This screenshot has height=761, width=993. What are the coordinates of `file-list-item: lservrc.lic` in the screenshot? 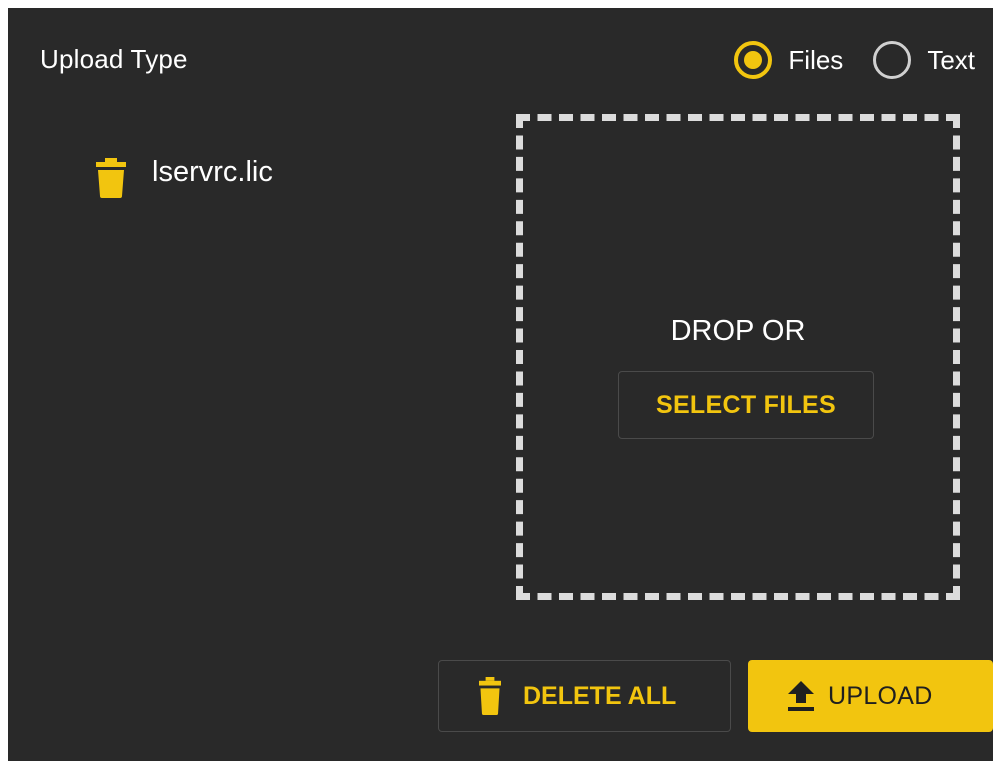 It's located at (184, 178).